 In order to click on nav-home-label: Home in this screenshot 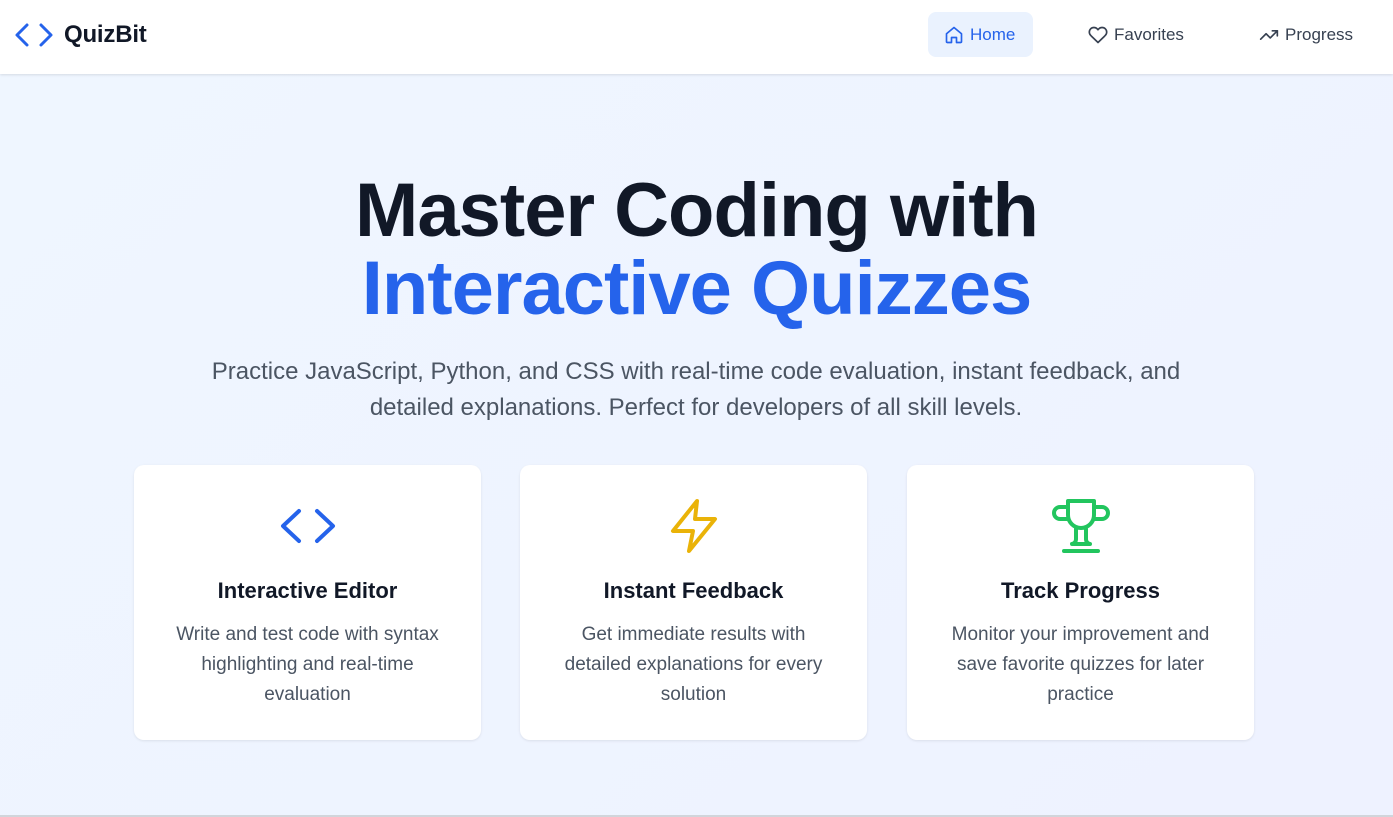, I will do `click(993, 34)`.